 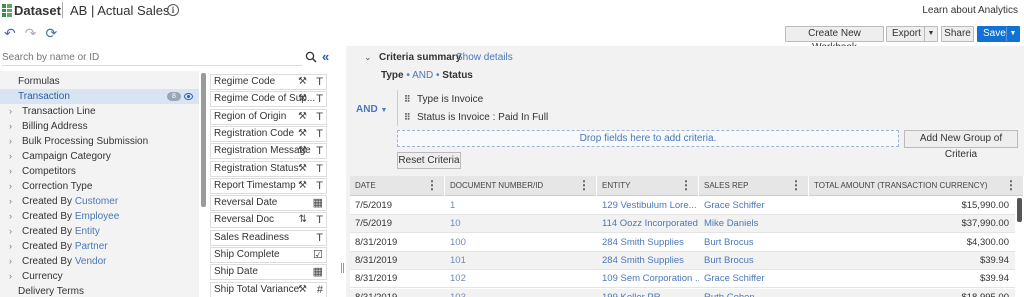 I want to click on tree-item: › Created By Customer, so click(x=99, y=201).